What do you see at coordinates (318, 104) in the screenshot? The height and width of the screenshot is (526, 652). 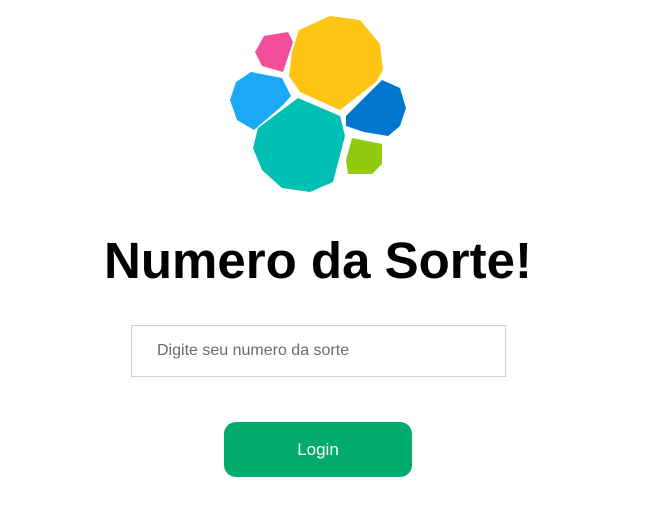 I see `elastic-logo-icon` at bounding box center [318, 104].